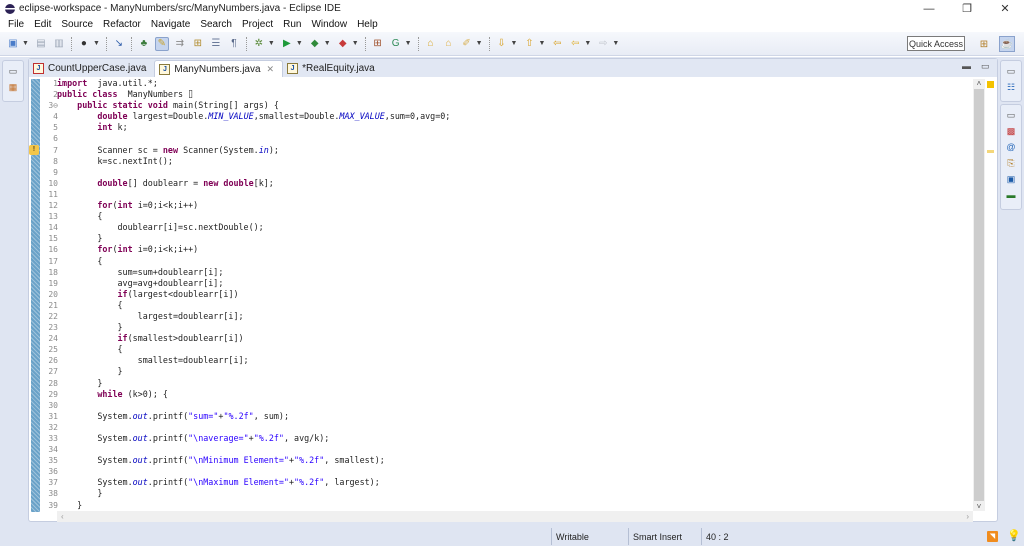 This screenshot has height=546, width=1024. I want to click on menu-source: Source, so click(77, 24).